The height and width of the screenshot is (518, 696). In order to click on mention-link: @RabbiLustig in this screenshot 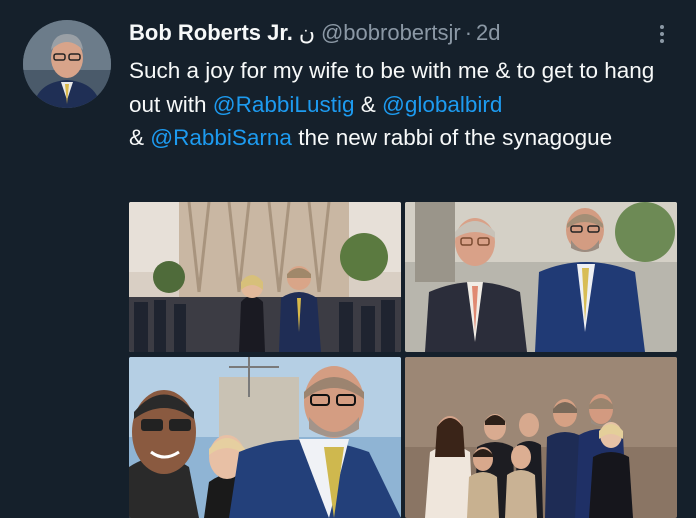, I will do `click(284, 104)`.